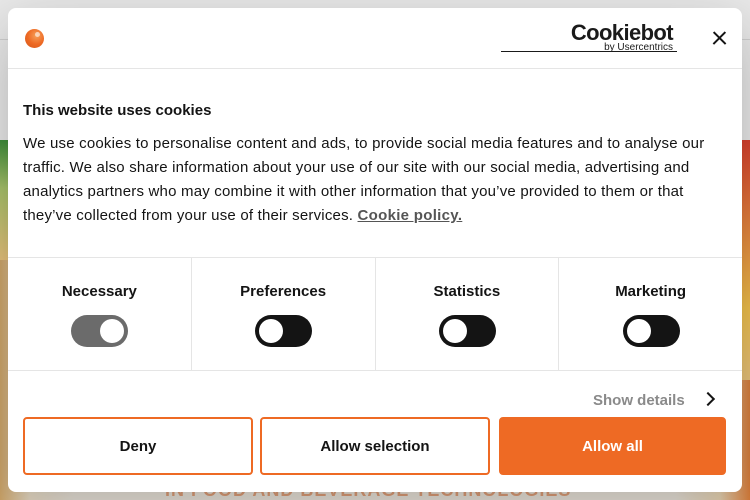 The width and height of the screenshot is (750, 500). Describe the element at coordinates (138, 446) in the screenshot. I see `deny-button: Deny` at that location.